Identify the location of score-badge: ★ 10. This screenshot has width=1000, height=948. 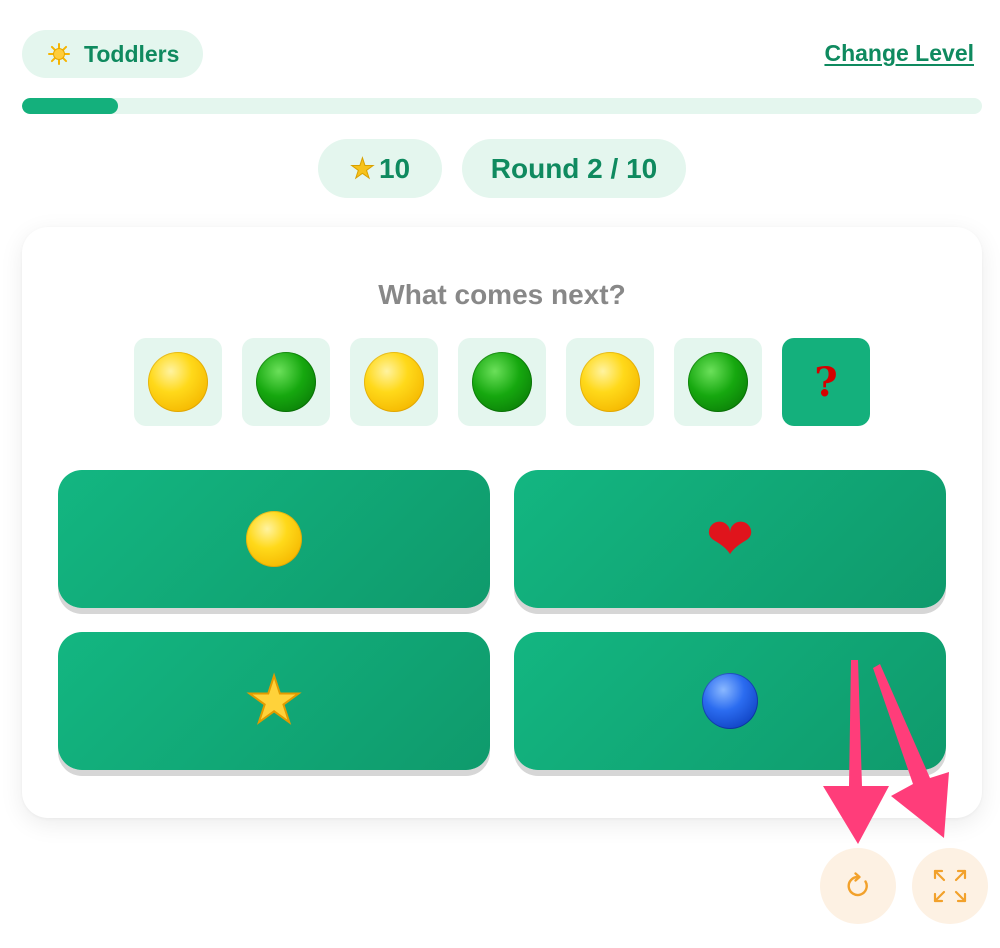
(380, 168).